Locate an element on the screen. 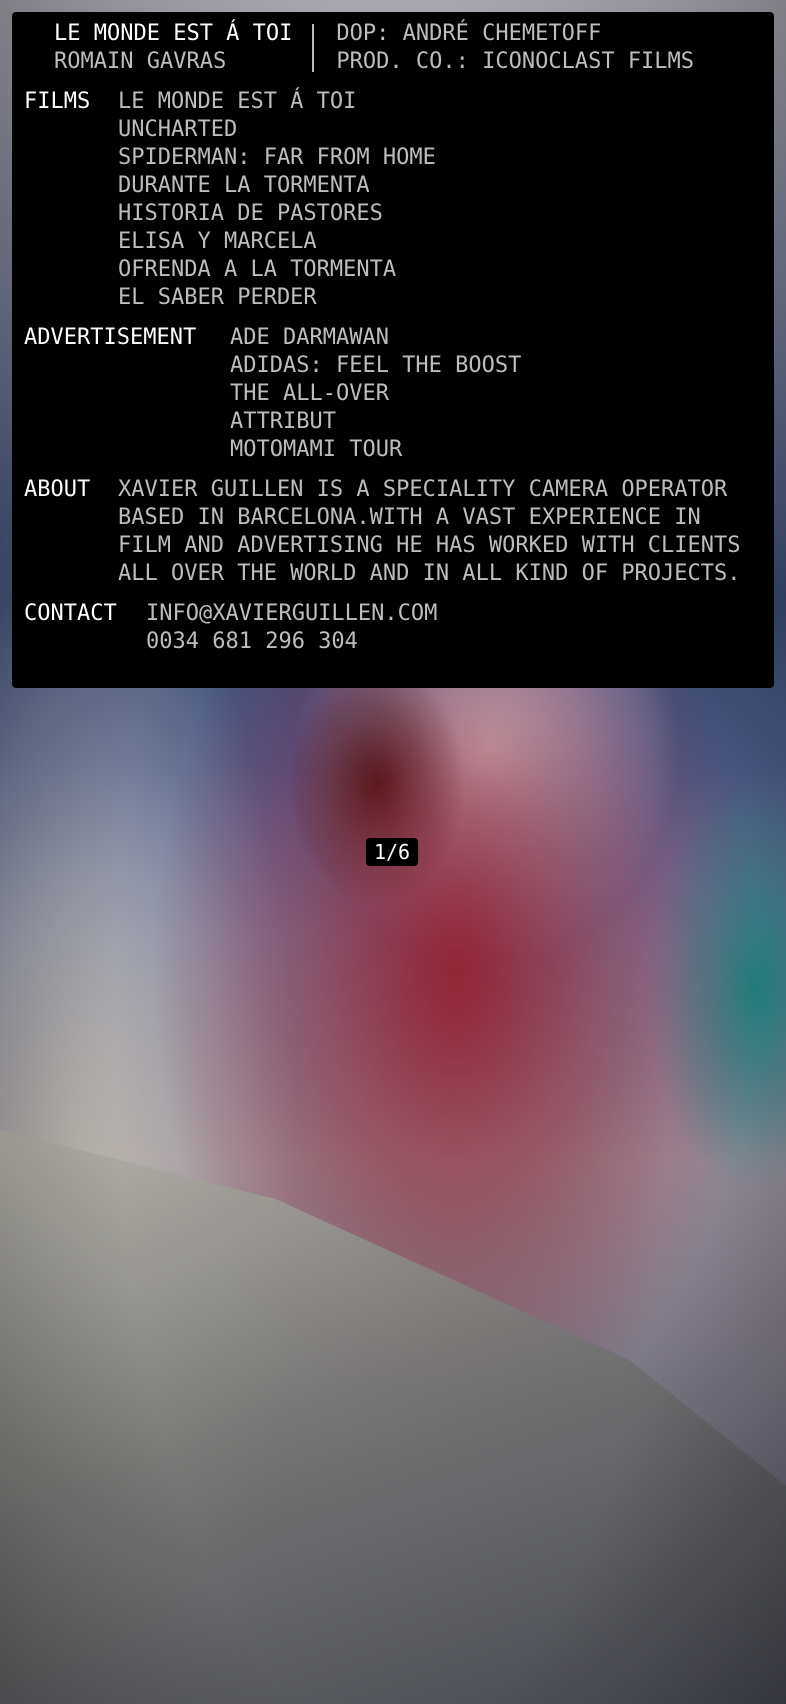  advertisement-item: ADE DARMAWAN is located at coordinates (375, 338).